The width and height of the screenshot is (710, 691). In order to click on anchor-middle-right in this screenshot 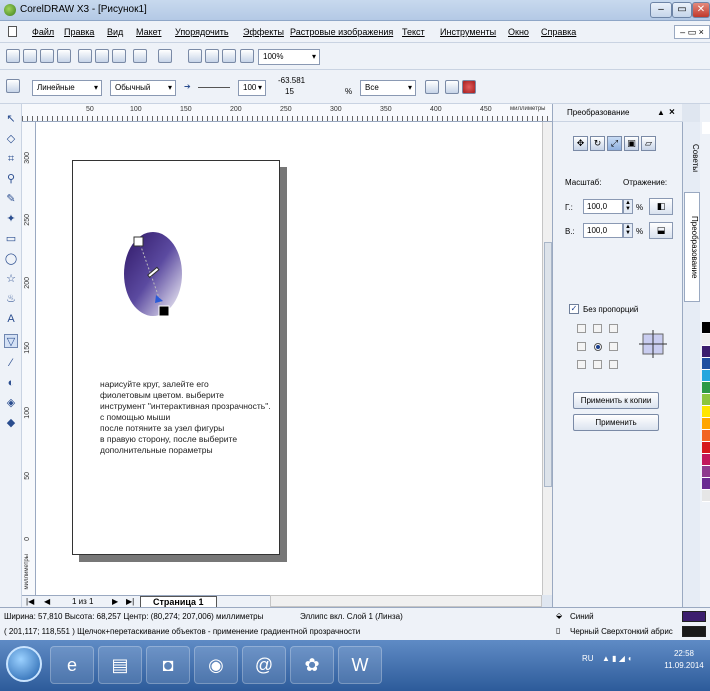, I will do `click(613, 346)`.